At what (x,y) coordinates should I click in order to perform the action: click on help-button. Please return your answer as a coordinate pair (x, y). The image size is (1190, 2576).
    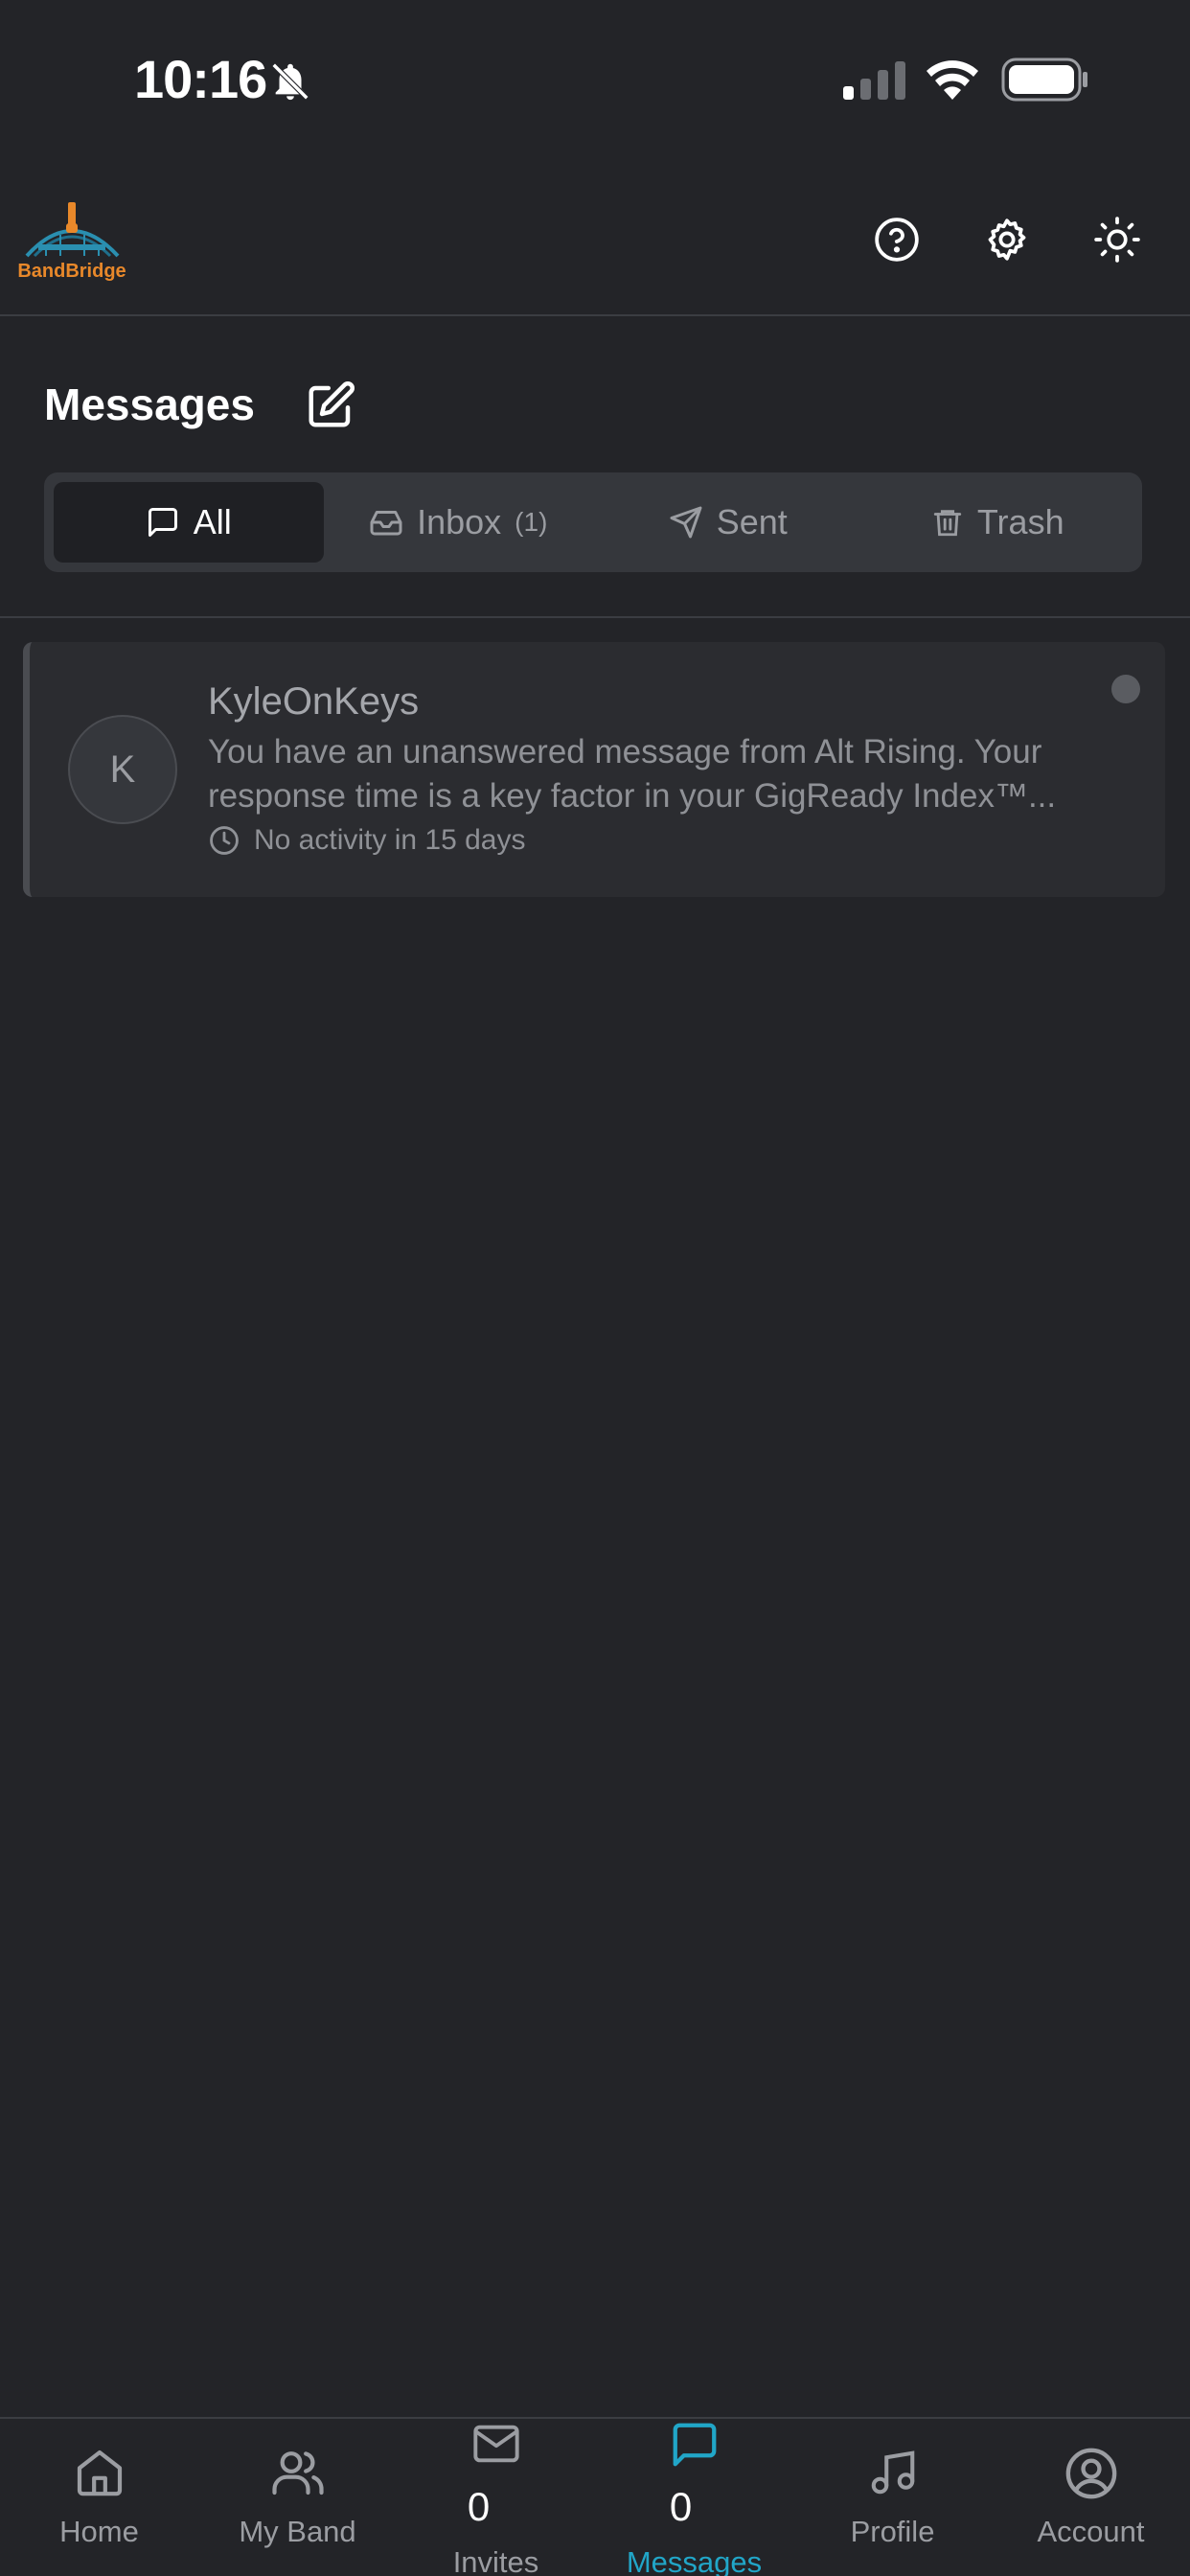
    Looking at the image, I should click on (897, 239).